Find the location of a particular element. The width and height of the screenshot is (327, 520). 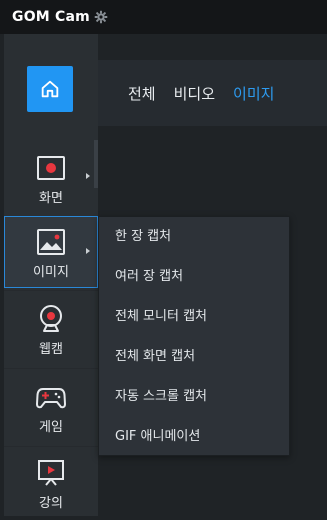

sidebar-item-label: 강의 is located at coordinates (51, 503).